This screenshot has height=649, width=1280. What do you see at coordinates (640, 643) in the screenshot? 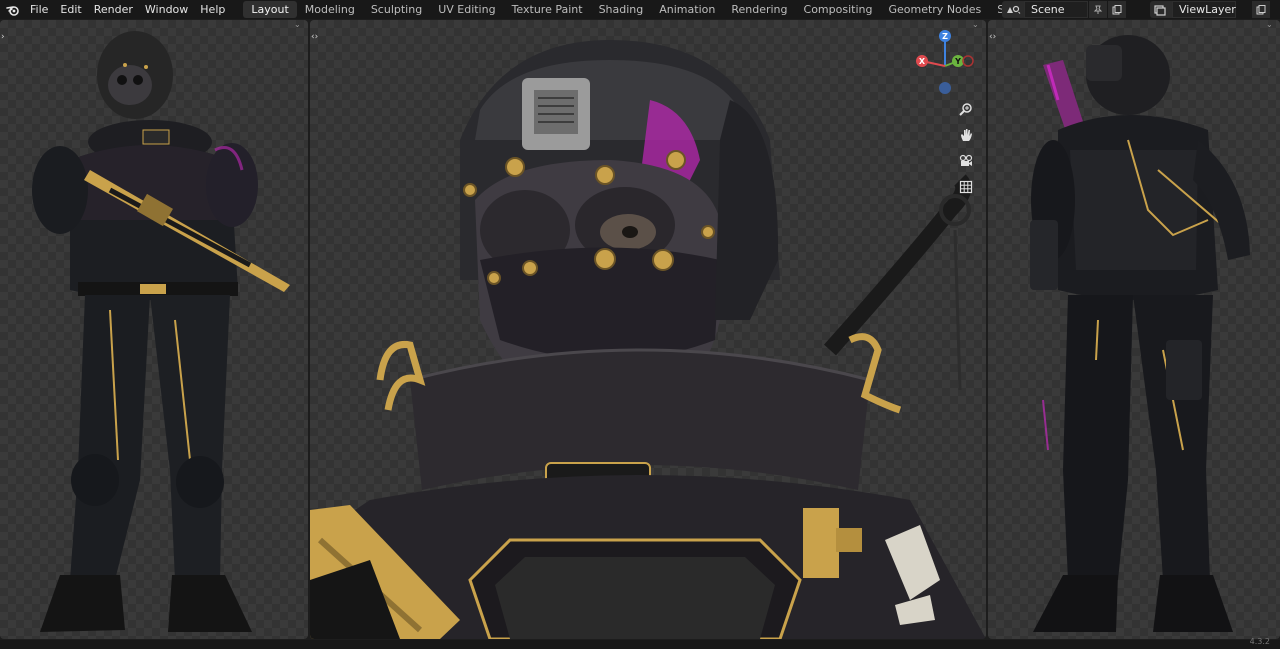
I see `status-bar: 4.3.2` at bounding box center [640, 643].